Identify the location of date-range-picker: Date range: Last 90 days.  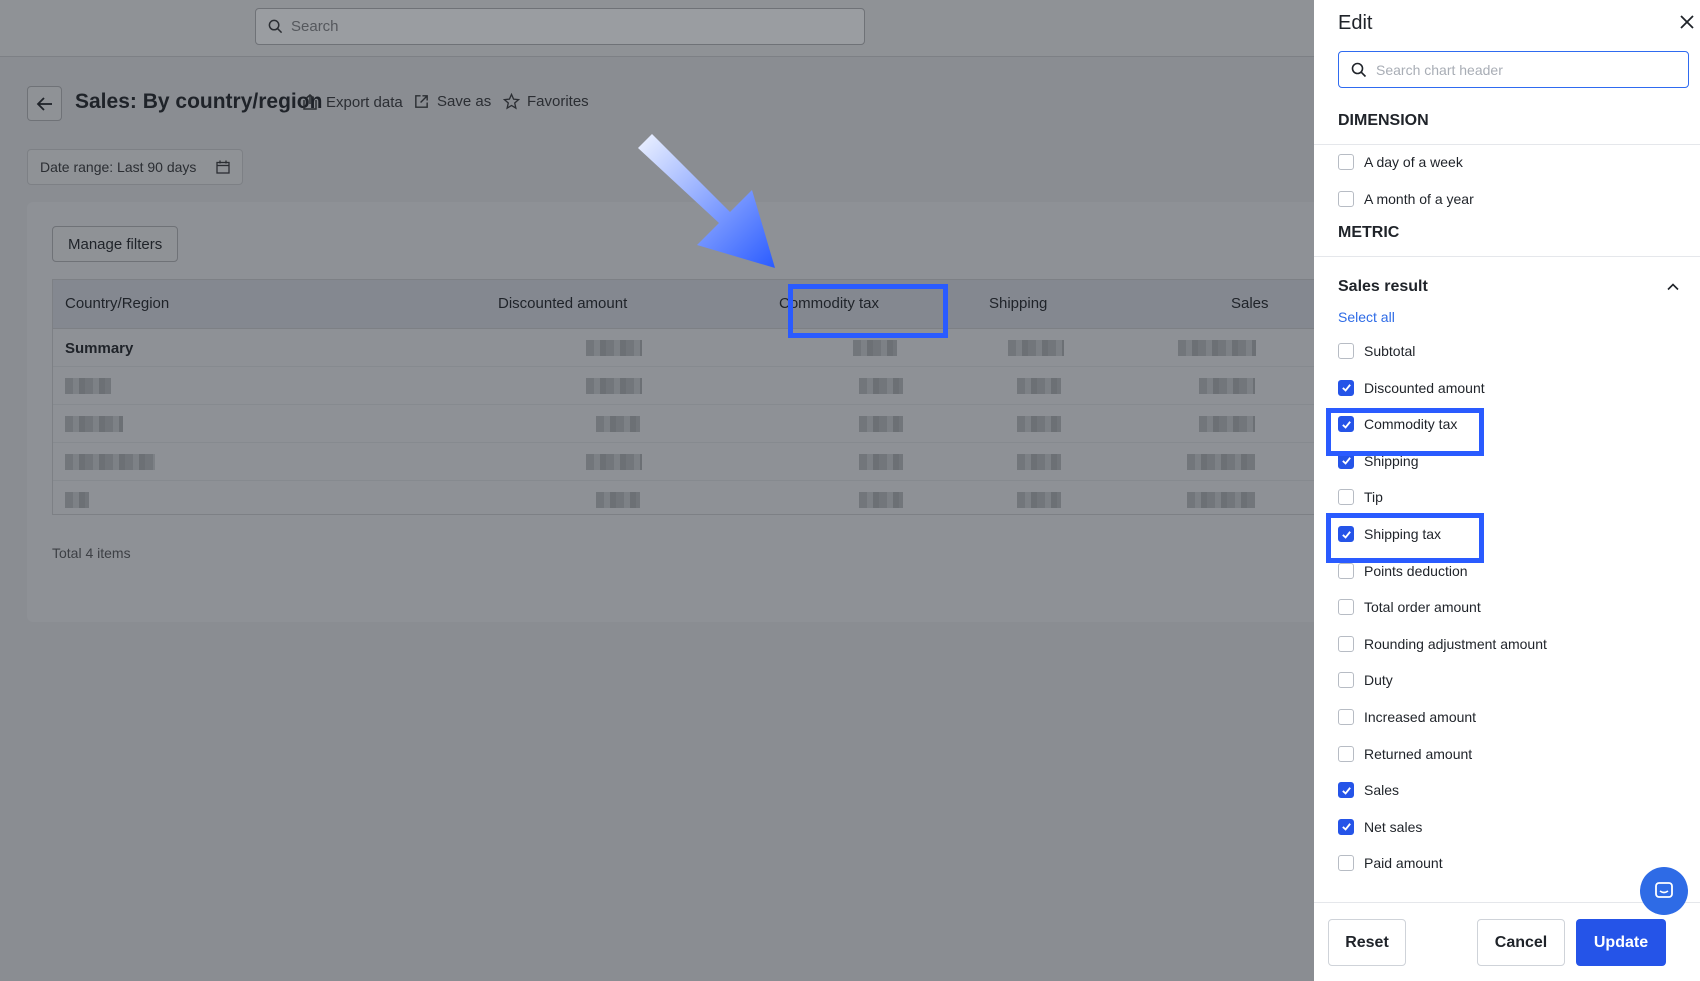
(135, 167).